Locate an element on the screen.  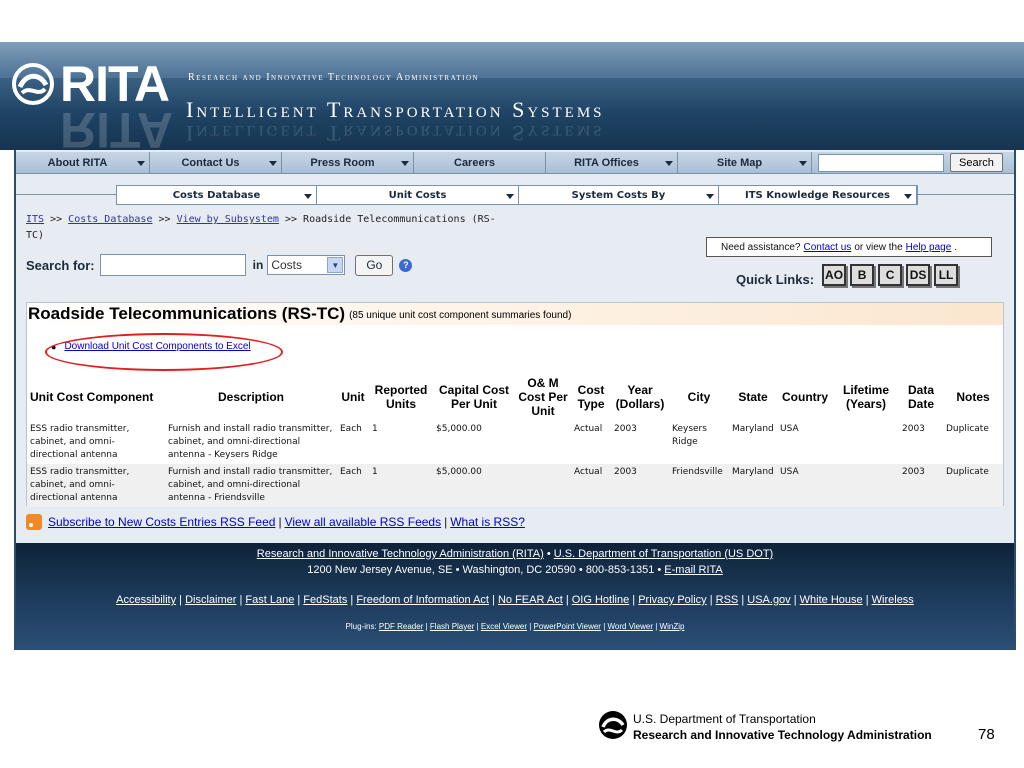
nav-label: Press Room is located at coordinates (342, 162).